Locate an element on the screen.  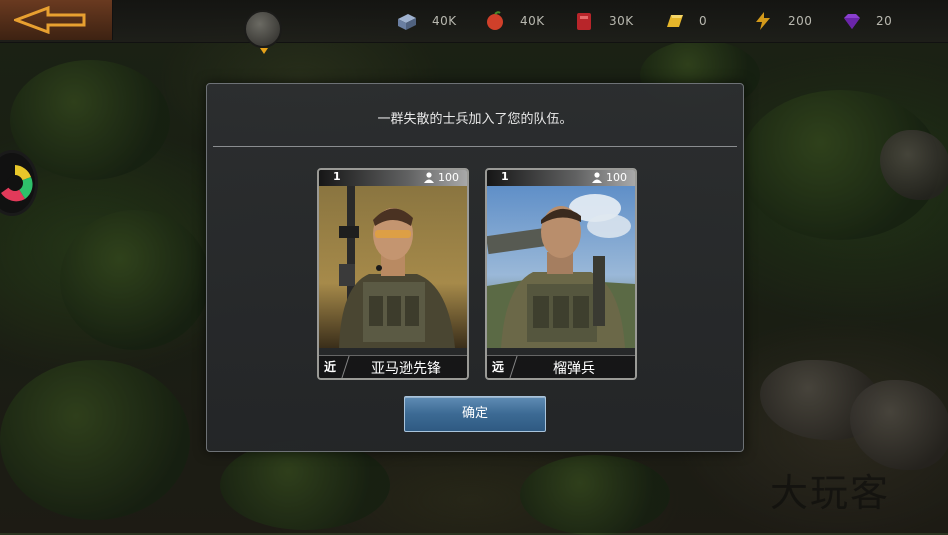
back-button is located at coordinates (56, 20).